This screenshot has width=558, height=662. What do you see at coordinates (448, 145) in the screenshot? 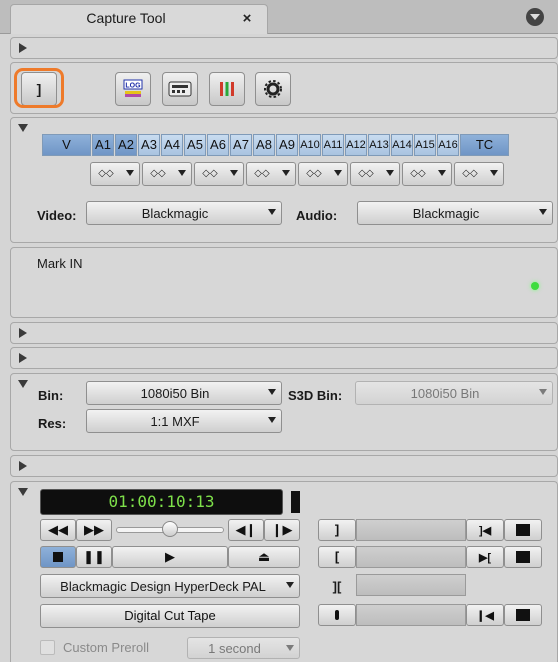
I see `track-button-a16: A16` at bounding box center [448, 145].